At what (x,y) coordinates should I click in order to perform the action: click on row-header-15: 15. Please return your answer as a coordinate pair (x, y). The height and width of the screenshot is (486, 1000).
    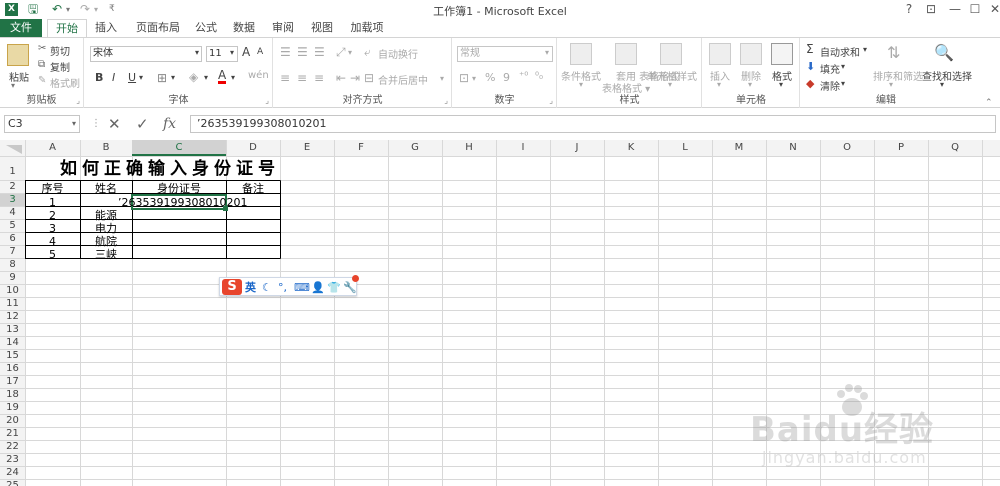
    Looking at the image, I should click on (12, 356).